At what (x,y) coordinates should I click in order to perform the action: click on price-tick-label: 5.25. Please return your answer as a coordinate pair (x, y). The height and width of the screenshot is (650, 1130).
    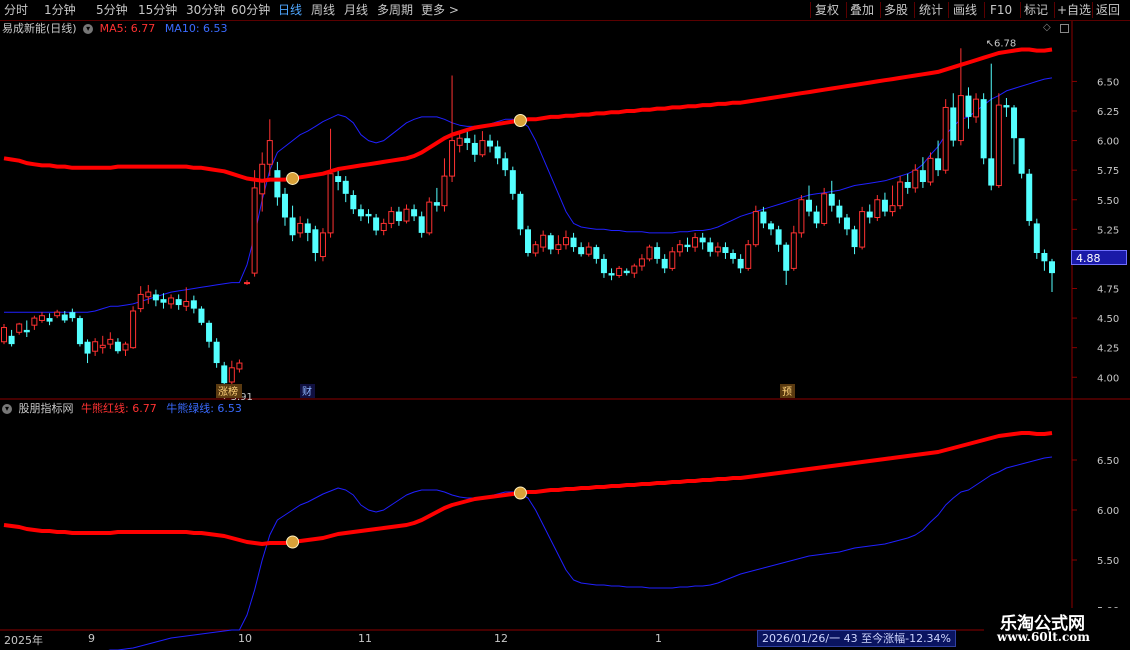
    Looking at the image, I should click on (1108, 230).